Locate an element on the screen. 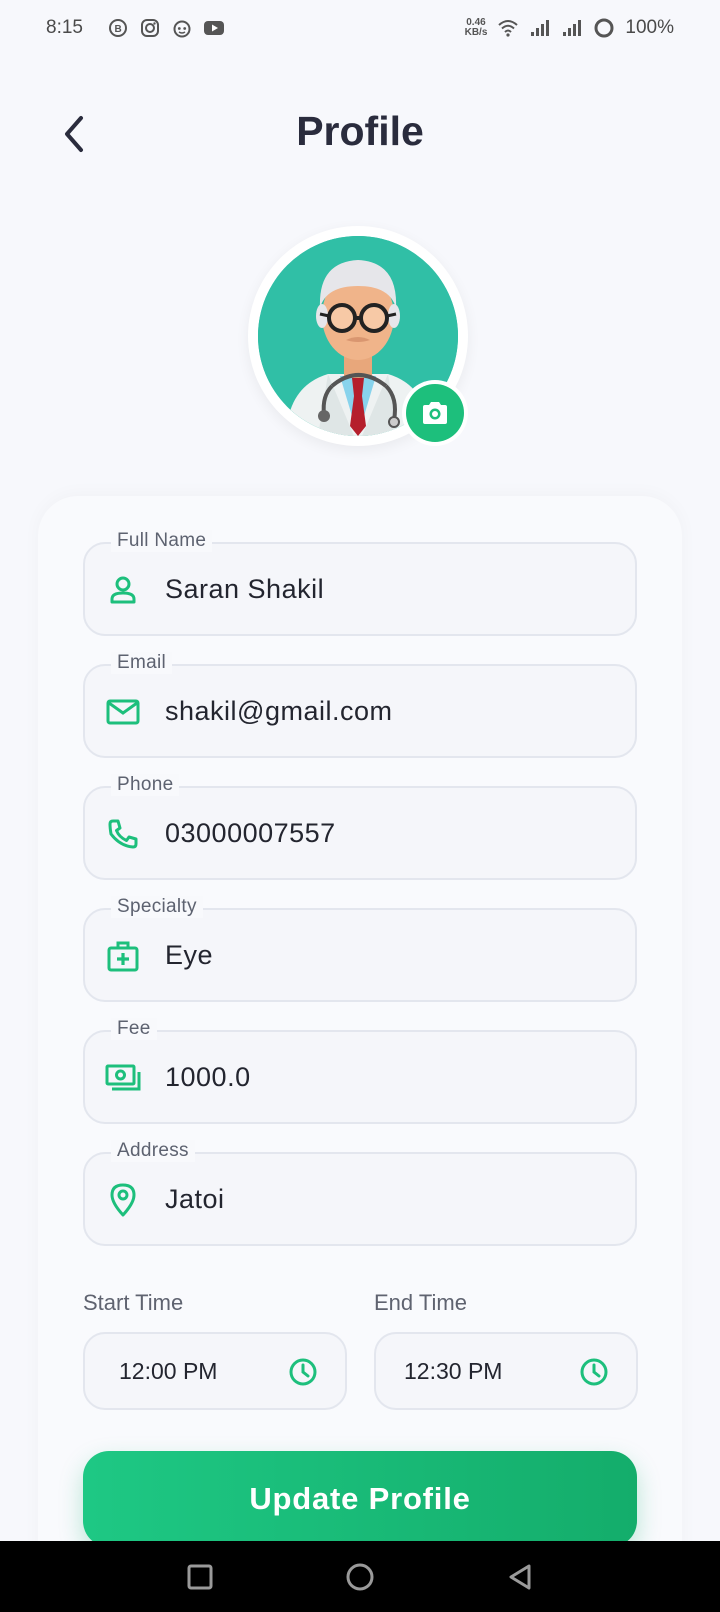 This screenshot has width=720, height=1612. email-field: Email is located at coordinates (360, 705).